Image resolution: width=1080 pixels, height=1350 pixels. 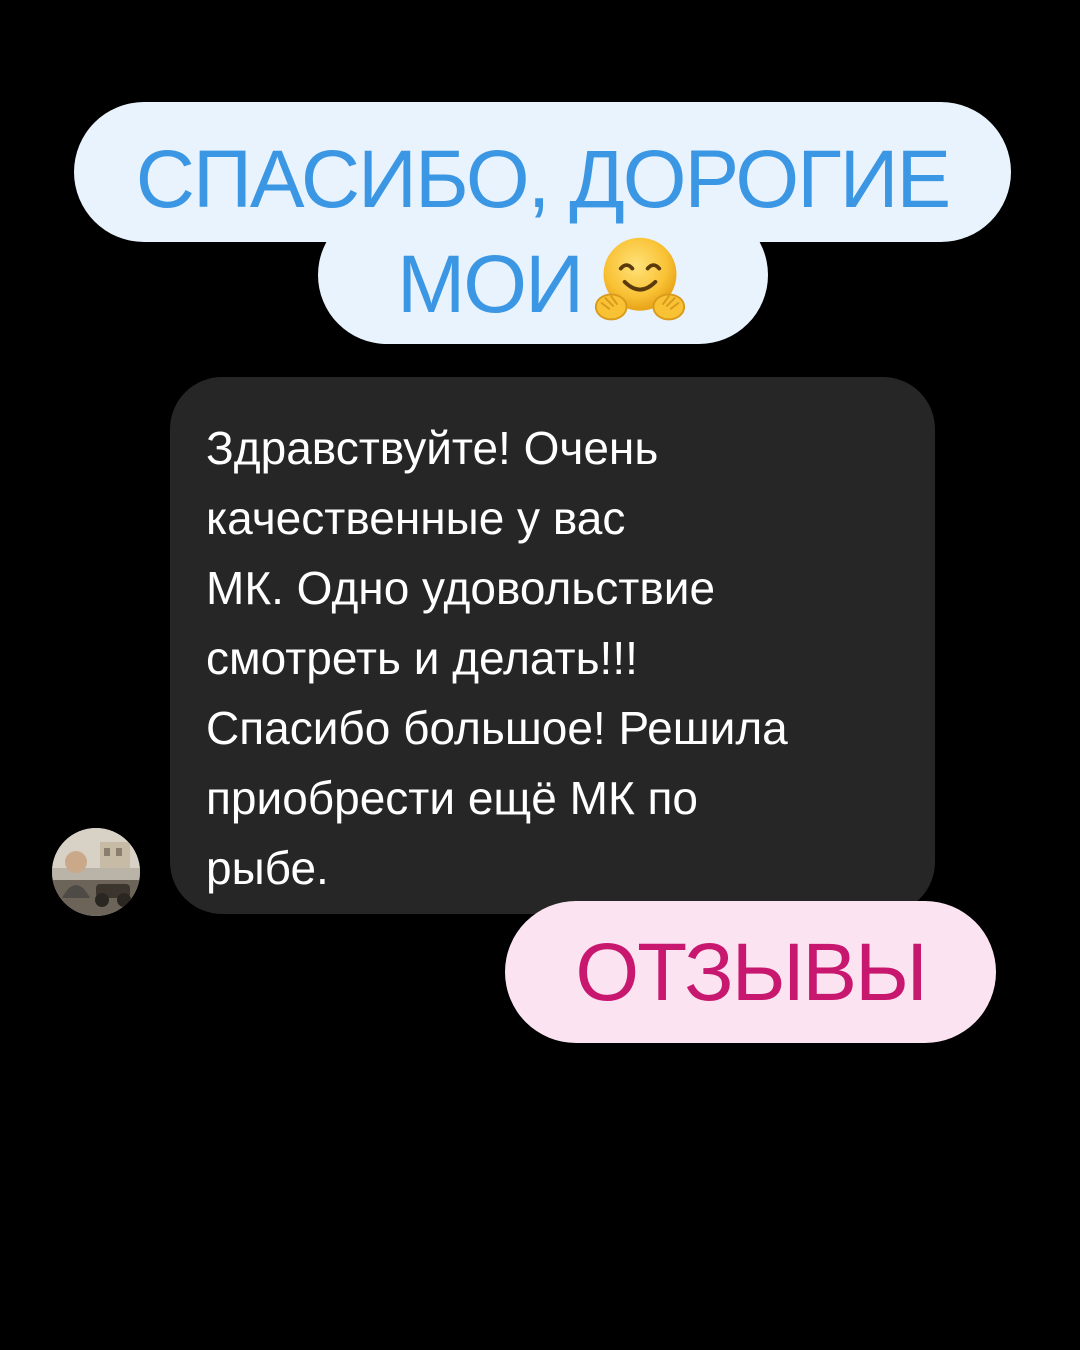 I want to click on header-line-1: СПАСИБО, ДОРОГИЕ, so click(x=543, y=179).